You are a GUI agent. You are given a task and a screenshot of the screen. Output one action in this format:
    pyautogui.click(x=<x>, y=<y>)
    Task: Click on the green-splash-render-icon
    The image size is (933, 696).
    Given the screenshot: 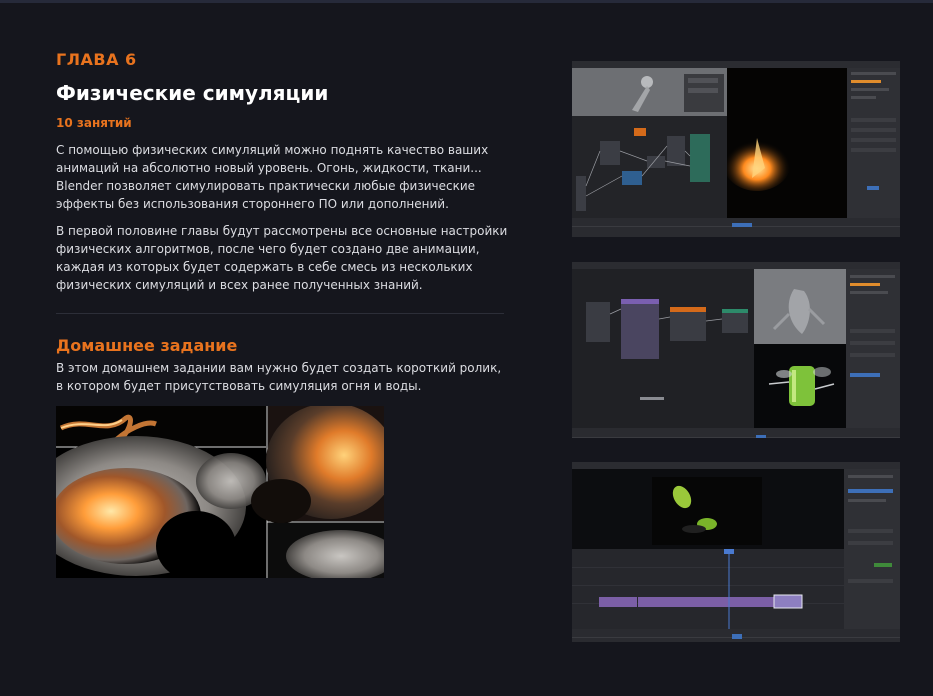 What is the action you would take?
    pyautogui.click(x=801, y=386)
    